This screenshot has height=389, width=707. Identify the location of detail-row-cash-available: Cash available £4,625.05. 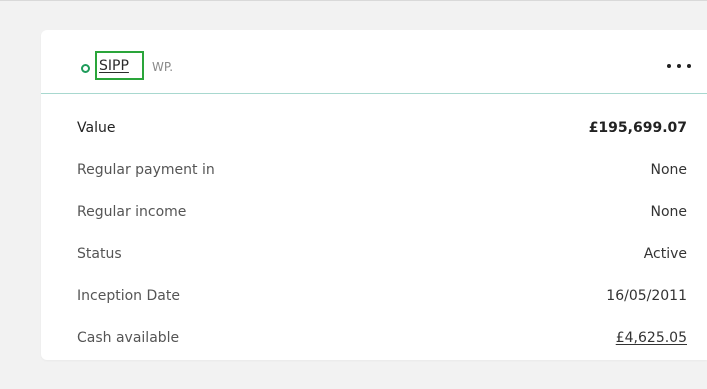
(382, 338).